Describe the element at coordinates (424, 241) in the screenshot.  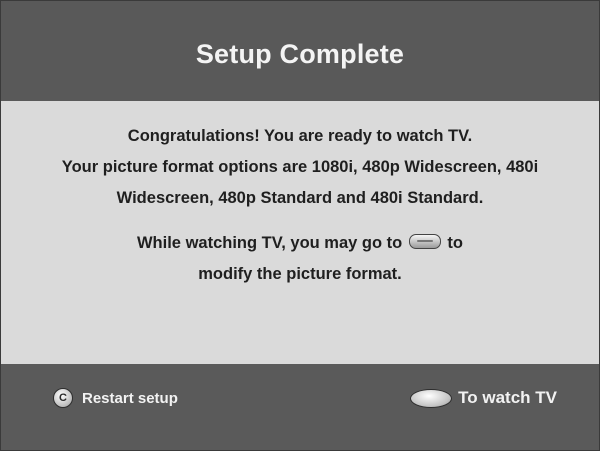
I see `format-button-icon` at that location.